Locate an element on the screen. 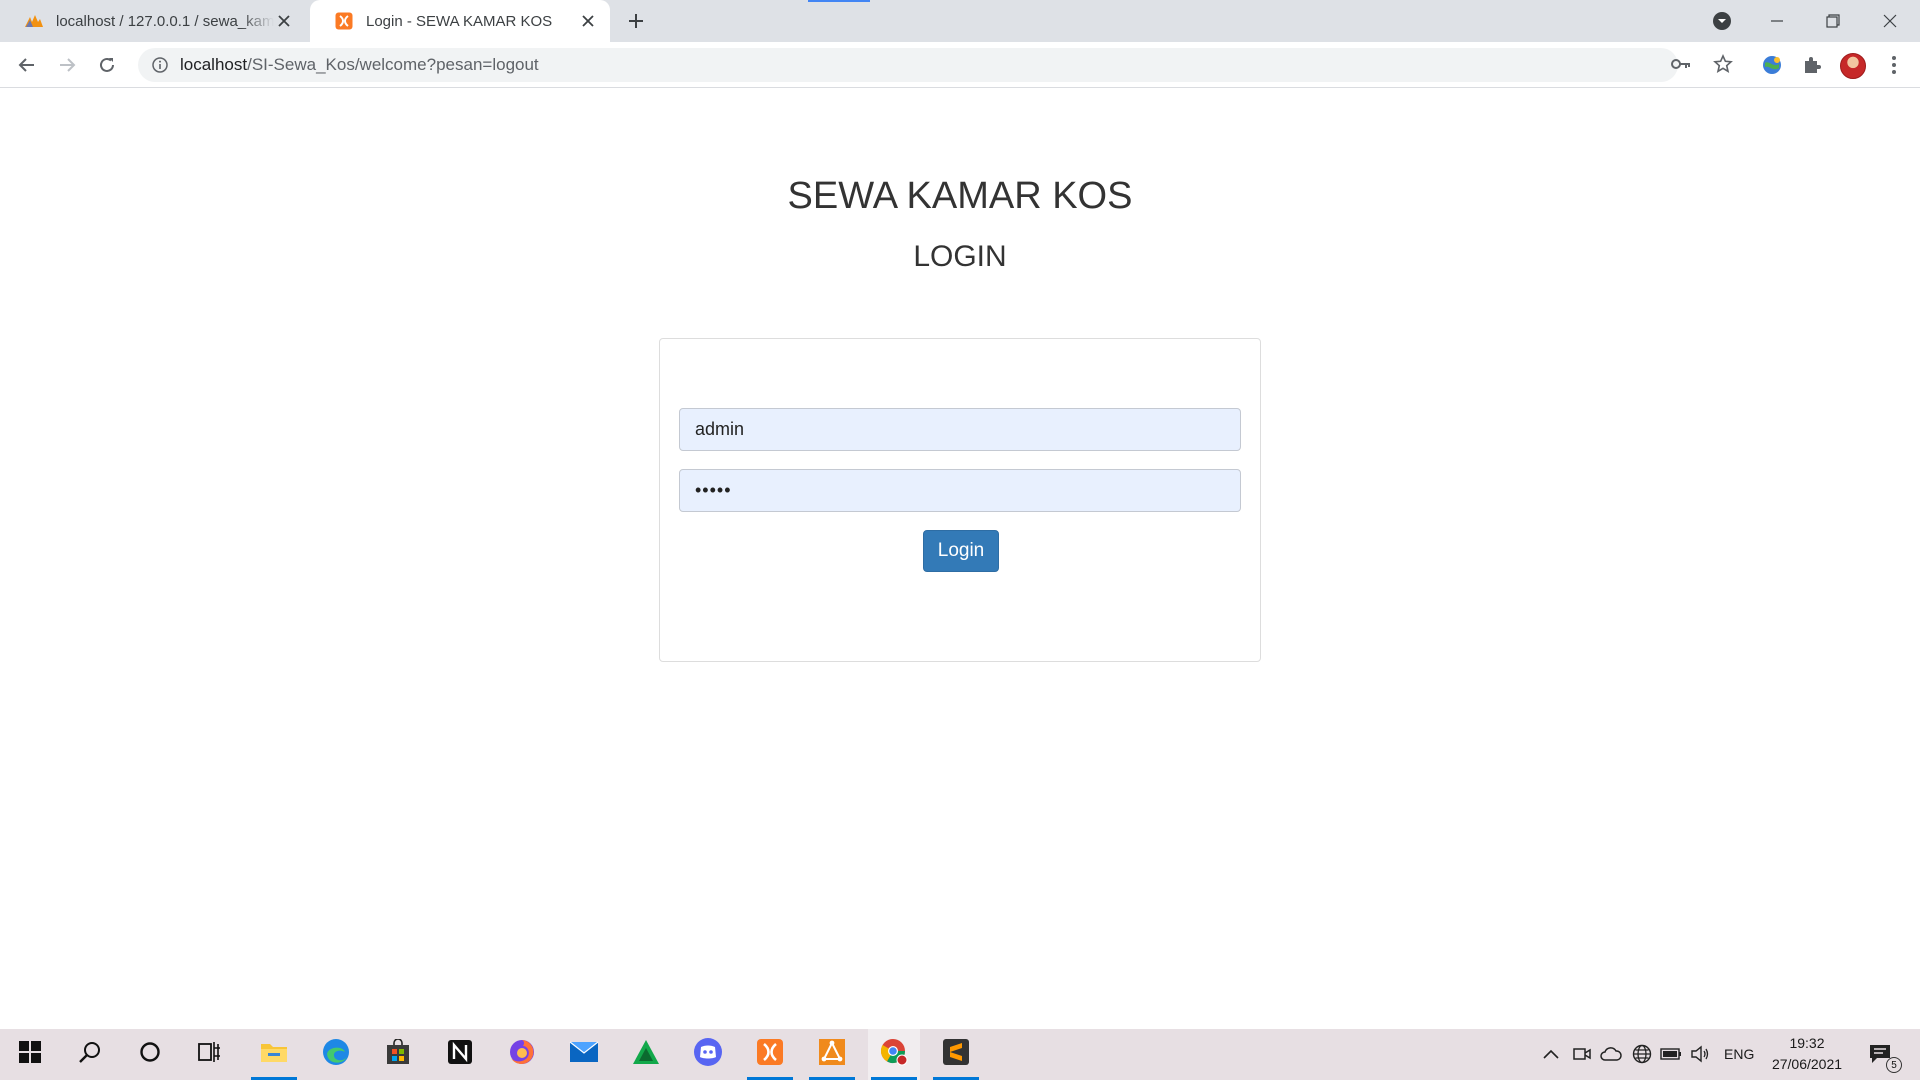 Image resolution: width=1920 pixels, height=1080 pixels. clock-time: 19:32 is located at coordinates (1807, 1043).